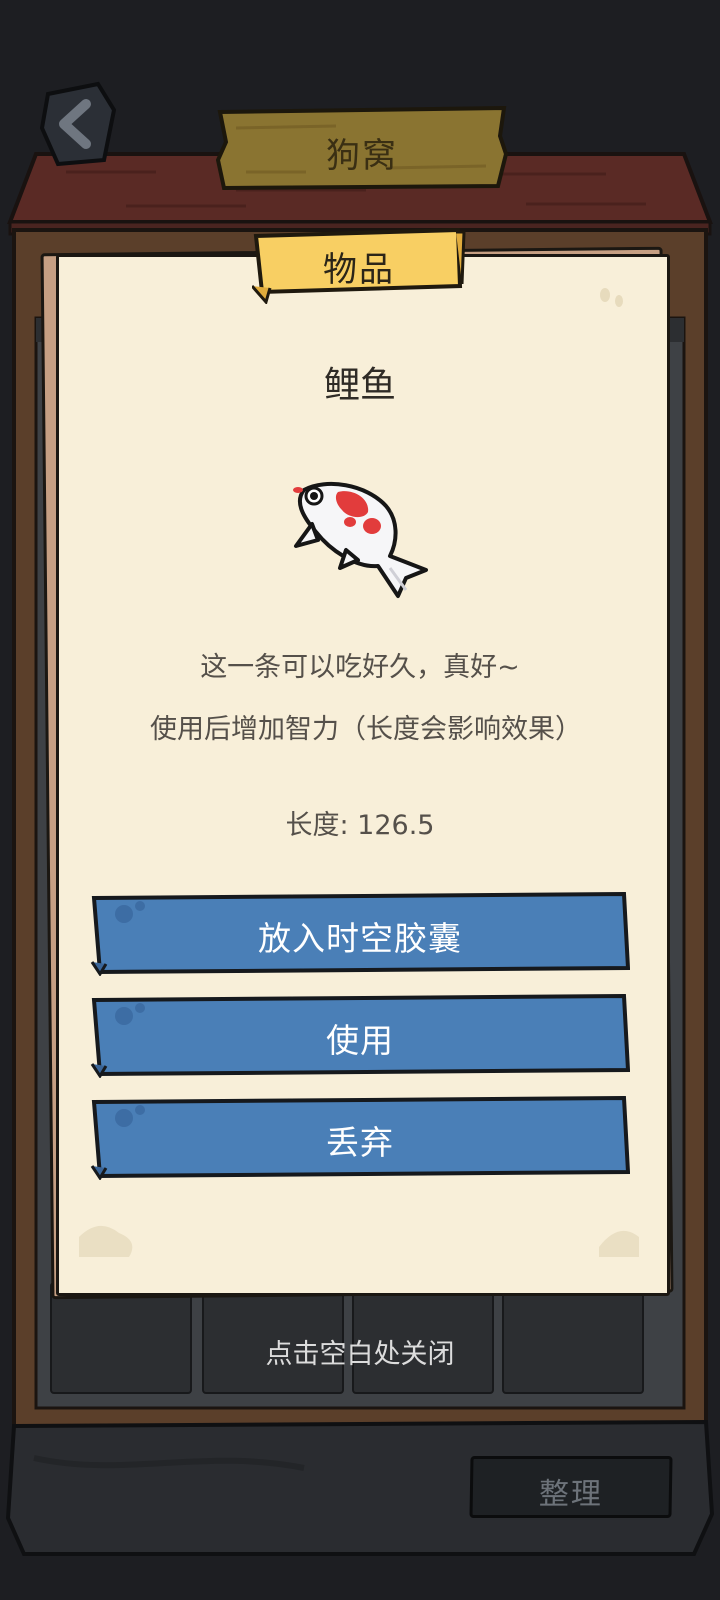 This screenshot has width=720, height=1600. What do you see at coordinates (571, 1494) in the screenshot?
I see `sort-button-label: 整理` at bounding box center [571, 1494].